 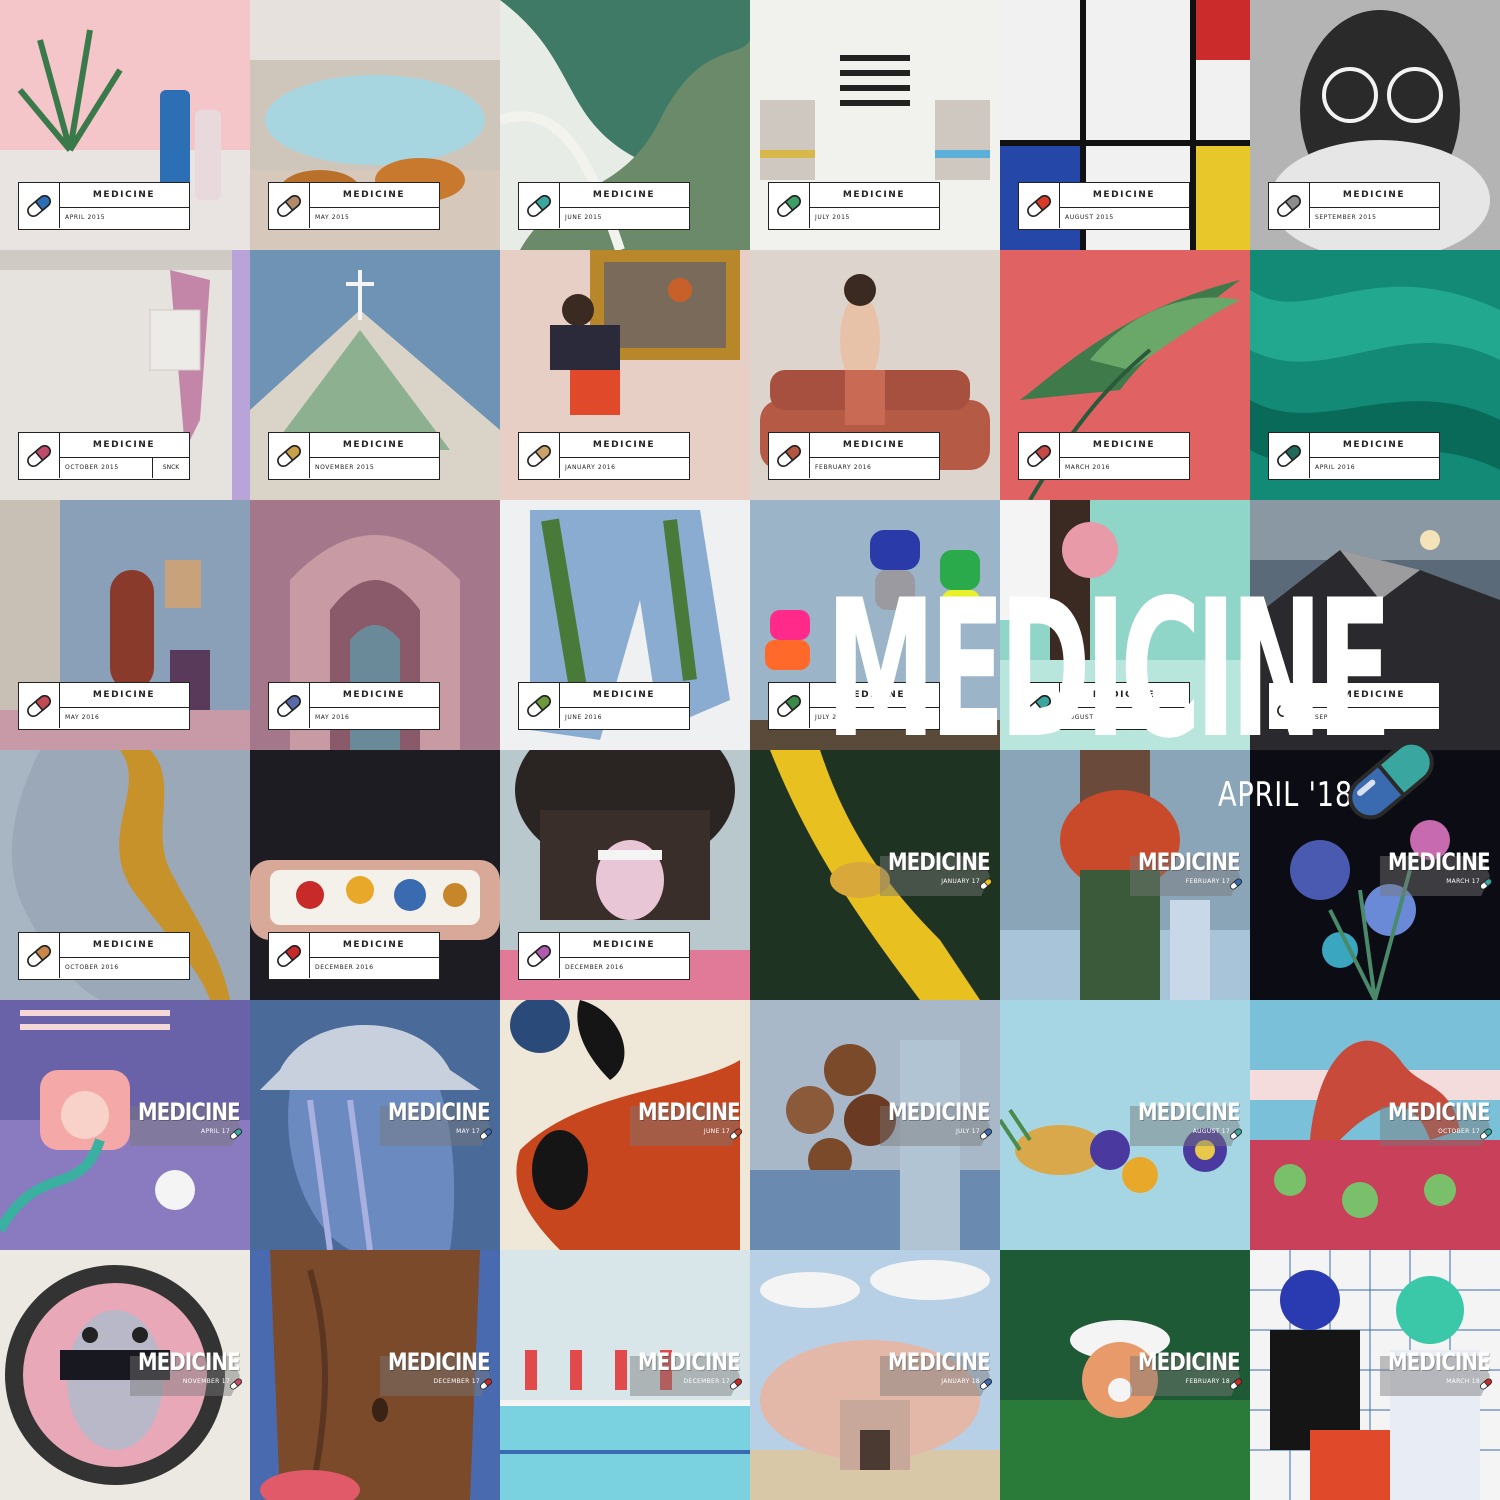 I want to click on issue-date: JANUARY 2016, so click(x=590, y=467).